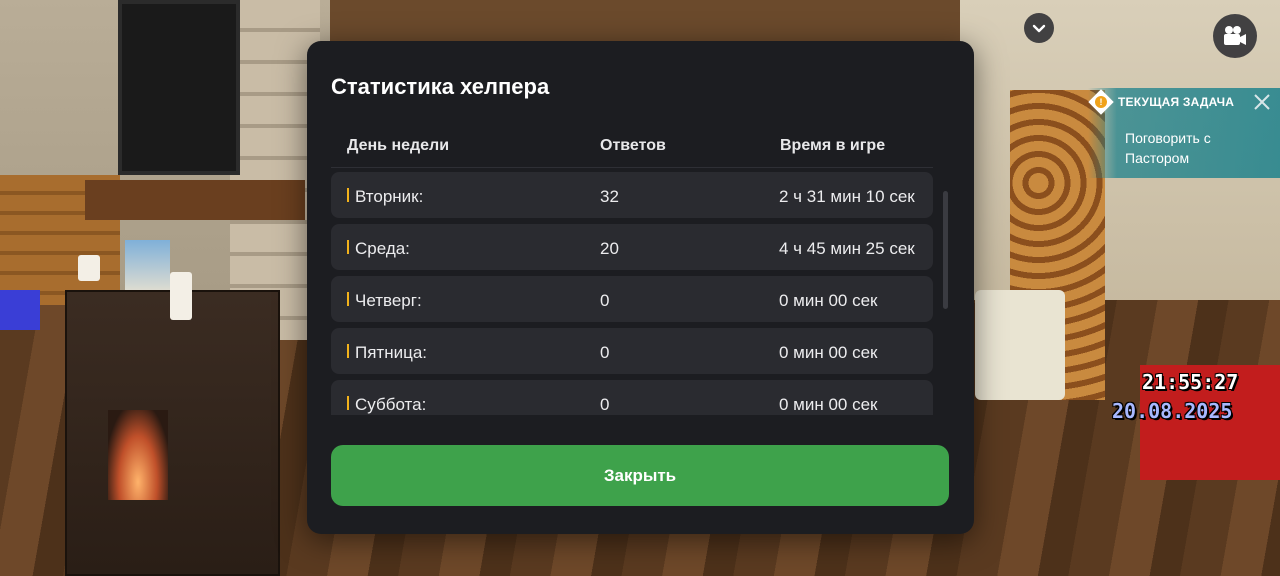 The height and width of the screenshot is (576, 1280). I want to click on hud-collapse-button, so click(1039, 28).